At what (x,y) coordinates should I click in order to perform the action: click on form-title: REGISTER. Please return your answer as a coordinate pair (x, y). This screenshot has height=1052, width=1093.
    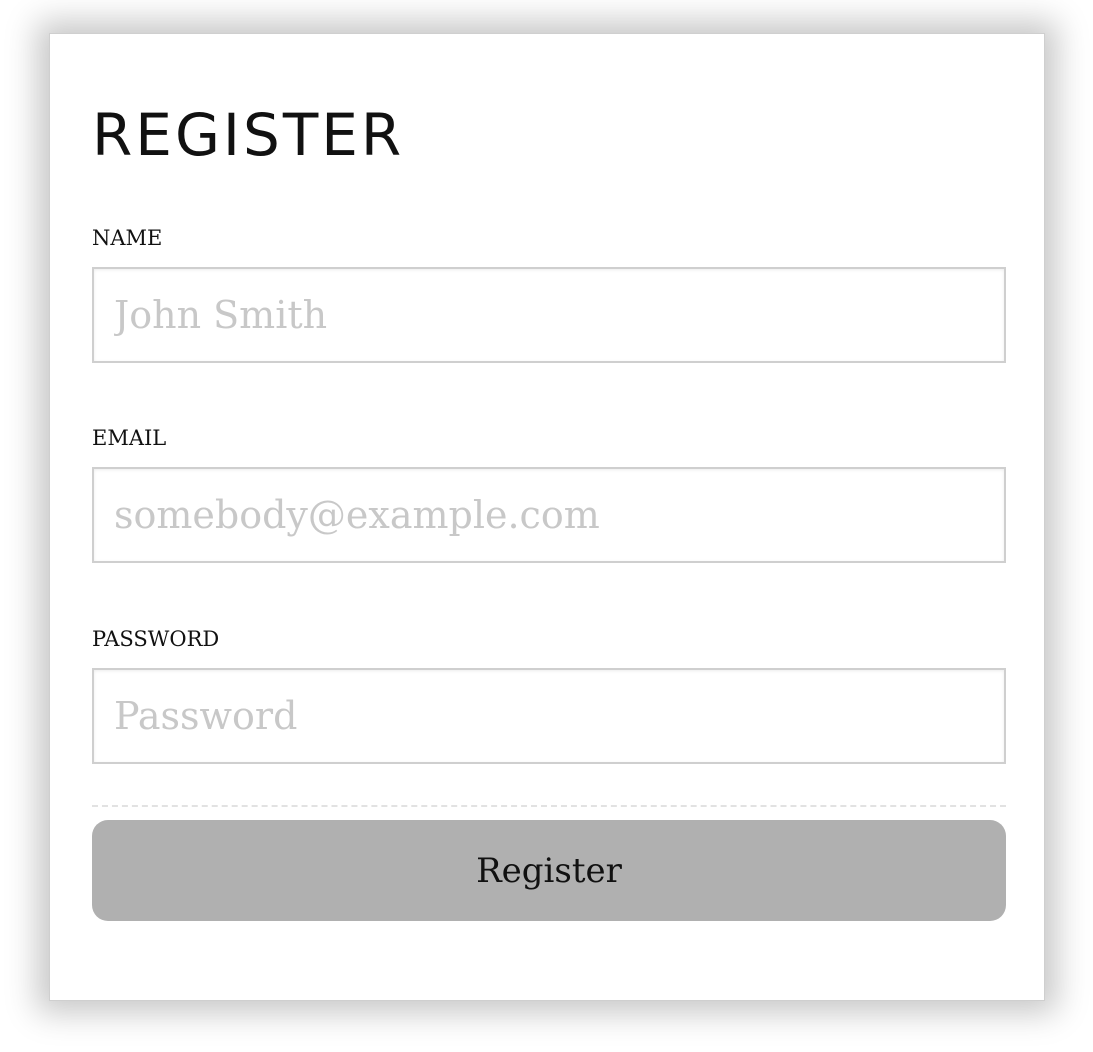
    Looking at the image, I should click on (248, 135).